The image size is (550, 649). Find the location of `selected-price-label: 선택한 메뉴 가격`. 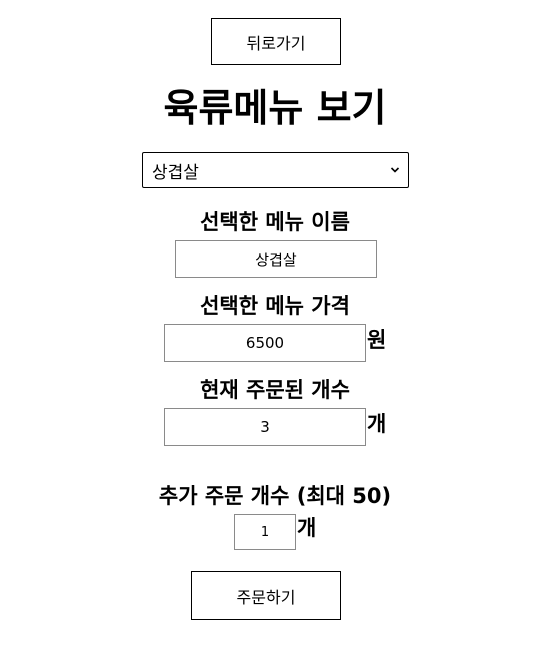

selected-price-label: 선택한 메뉴 가격 is located at coordinates (275, 306).